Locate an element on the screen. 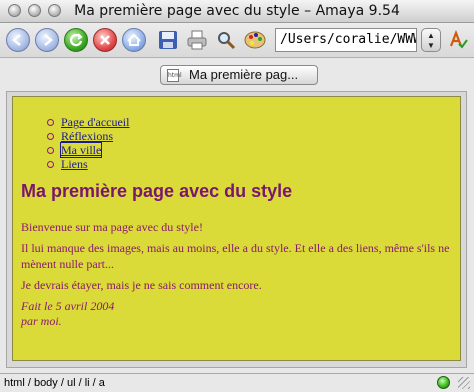  spell-check-icon is located at coordinates (458, 40).